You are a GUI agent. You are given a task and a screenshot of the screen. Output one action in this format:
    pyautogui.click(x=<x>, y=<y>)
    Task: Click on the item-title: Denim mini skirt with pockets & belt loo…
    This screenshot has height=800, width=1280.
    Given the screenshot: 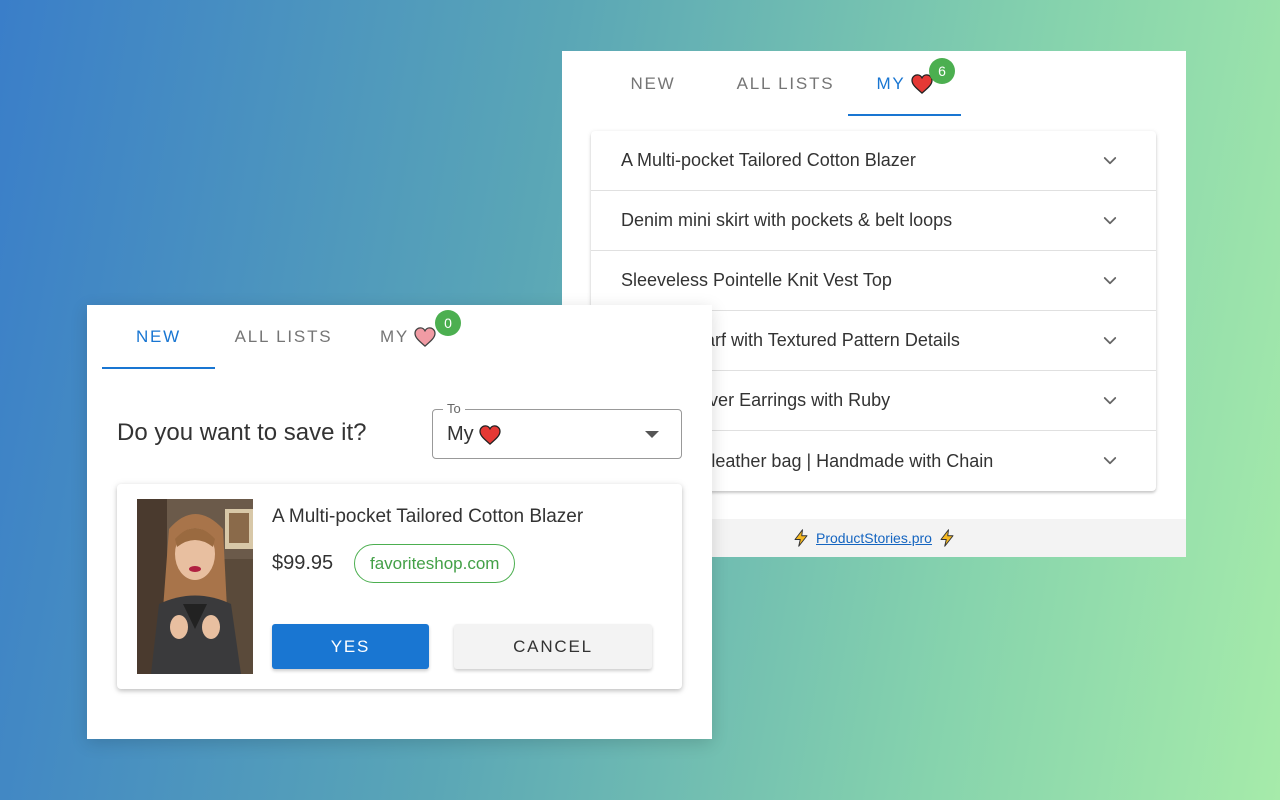 What is the action you would take?
    pyautogui.click(x=787, y=220)
    